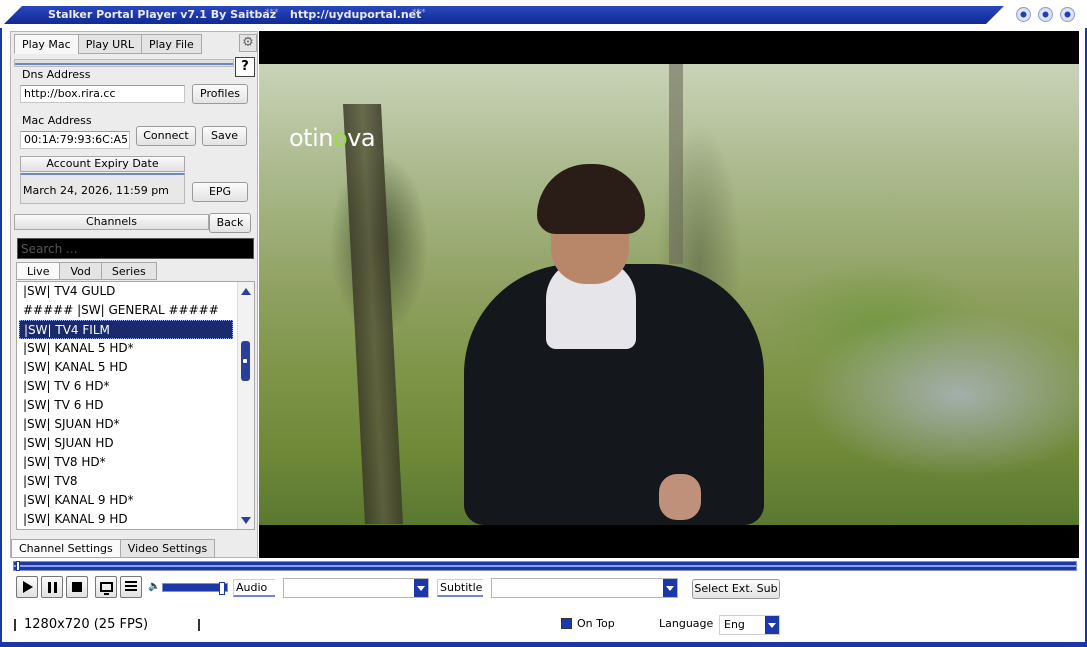 Image resolution: width=1087 pixels, height=647 pixels. What do you see at coordinates (220, 192) in the screenshot?
I see `epg-button: EPG` at bounding box center [220, 192].